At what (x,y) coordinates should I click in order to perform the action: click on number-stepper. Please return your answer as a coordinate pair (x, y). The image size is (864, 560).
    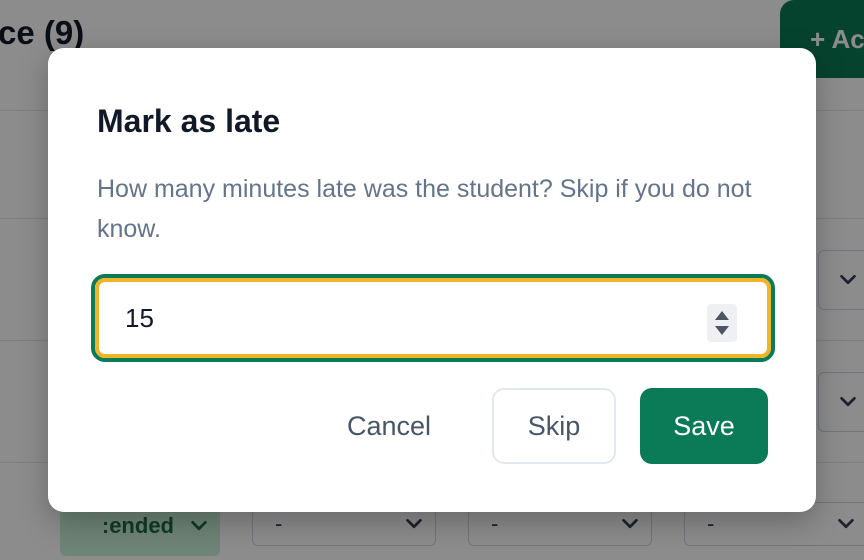
    Looking at the image, I should click on (722, 323).